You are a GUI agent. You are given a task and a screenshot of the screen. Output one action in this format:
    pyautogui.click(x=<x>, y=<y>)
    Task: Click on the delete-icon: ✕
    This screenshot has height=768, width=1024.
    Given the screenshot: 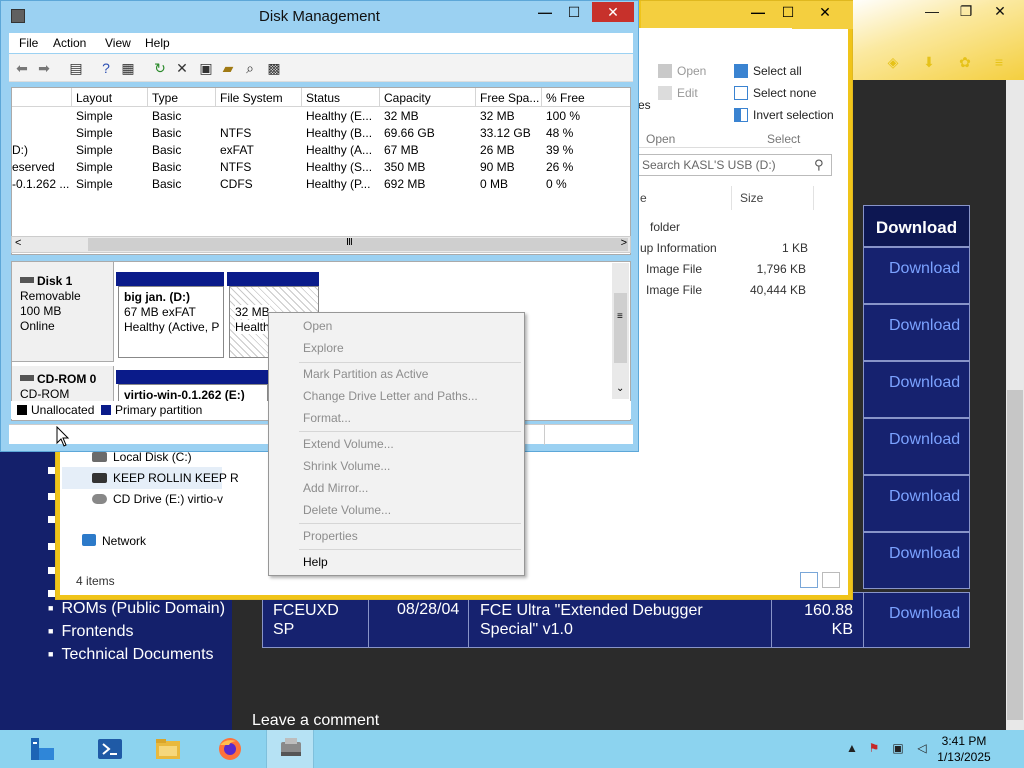 What is the action you would take?
    pyautogui.click(x=182, y=68)
    